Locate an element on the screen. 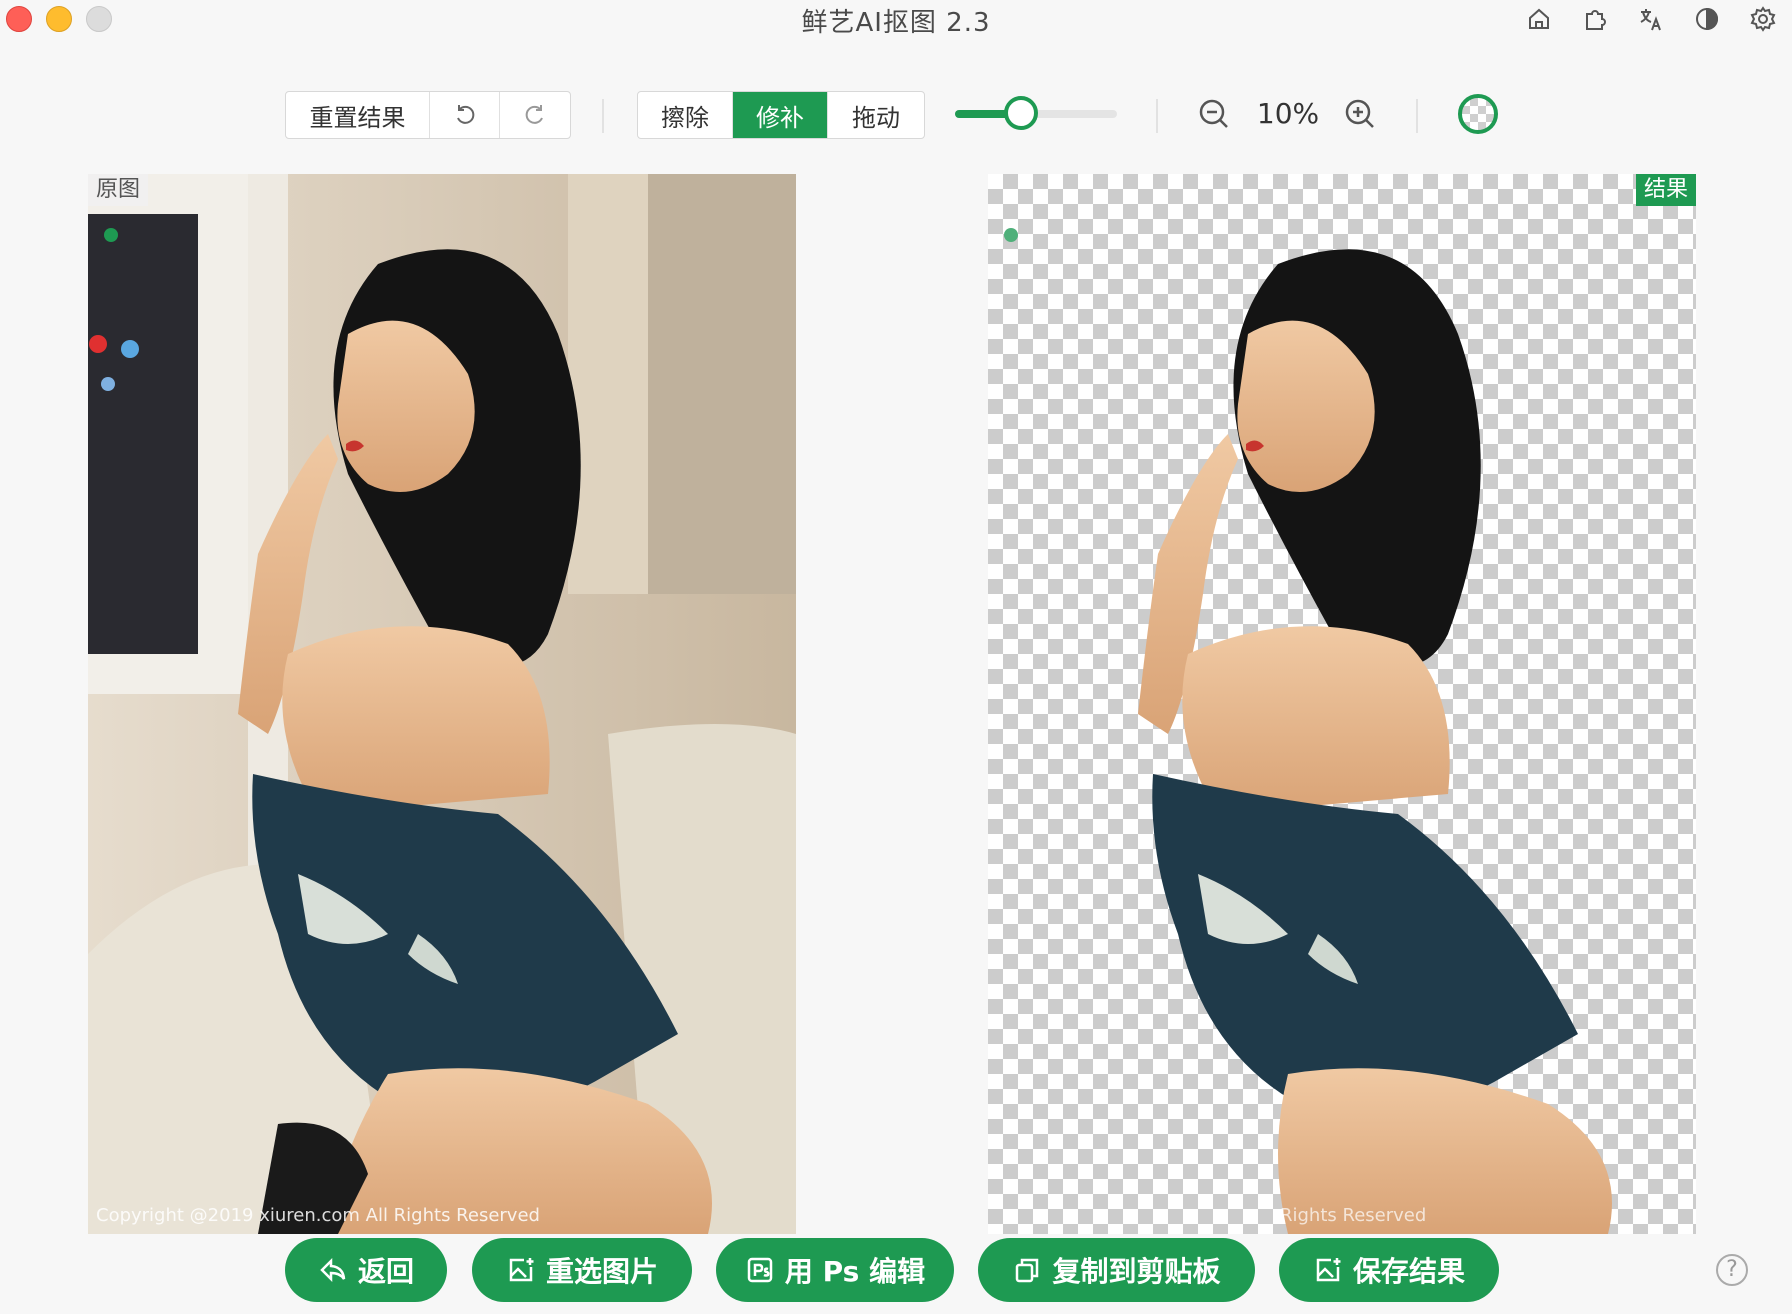 The height and width of the screenshot is (1314, 1792). zoom-in-icon is located at coordinates (1359, 113).